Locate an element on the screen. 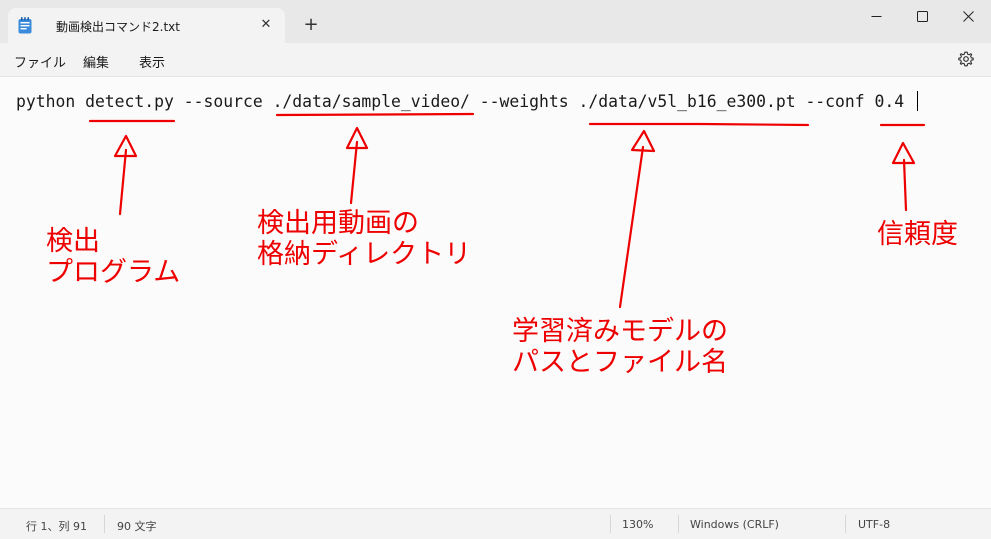  menu-edit: 編集 is located at coordinates (96, 61).